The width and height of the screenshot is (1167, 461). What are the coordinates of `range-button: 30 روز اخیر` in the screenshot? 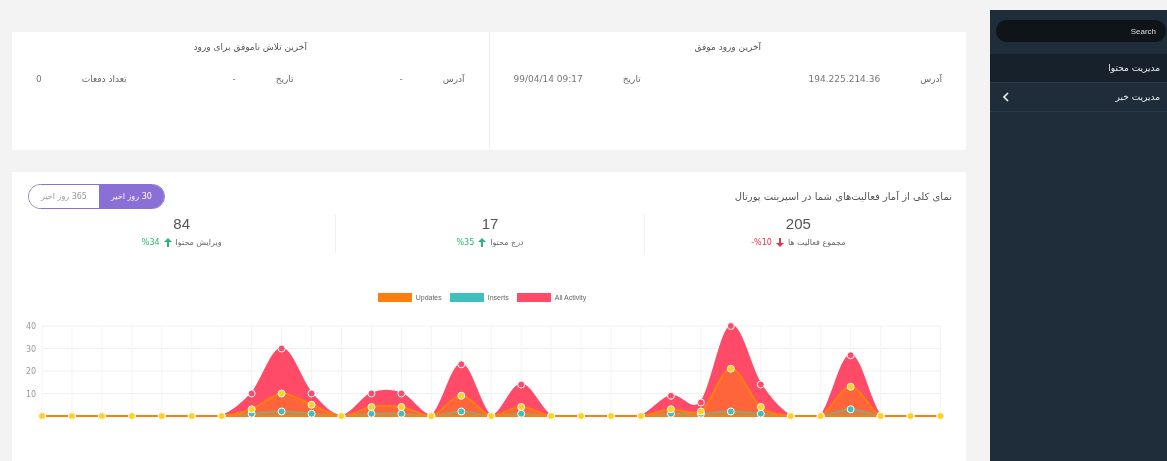 It's located at (131, 196).